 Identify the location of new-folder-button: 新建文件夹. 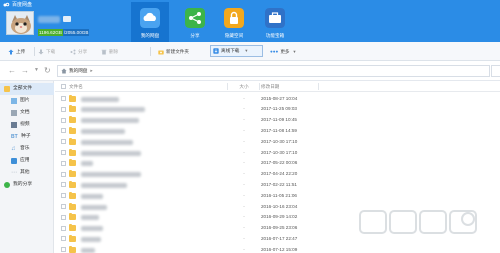
(173, 51).